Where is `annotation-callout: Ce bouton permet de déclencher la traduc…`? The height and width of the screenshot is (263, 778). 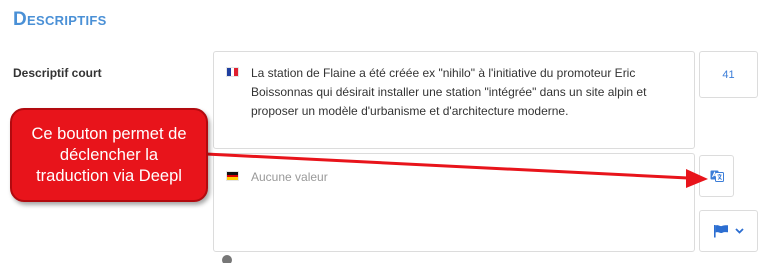 annotation-callout: Ce bouton permet de déclencher la traduc… is located at coordinates (109, 155).